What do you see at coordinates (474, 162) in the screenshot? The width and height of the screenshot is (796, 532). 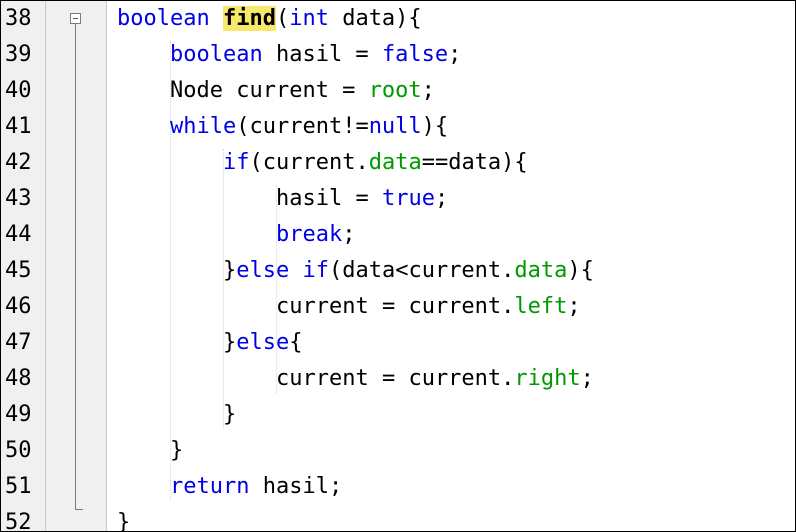 I see `code-token-plain: ==data){` at bounding box center [474, 162].